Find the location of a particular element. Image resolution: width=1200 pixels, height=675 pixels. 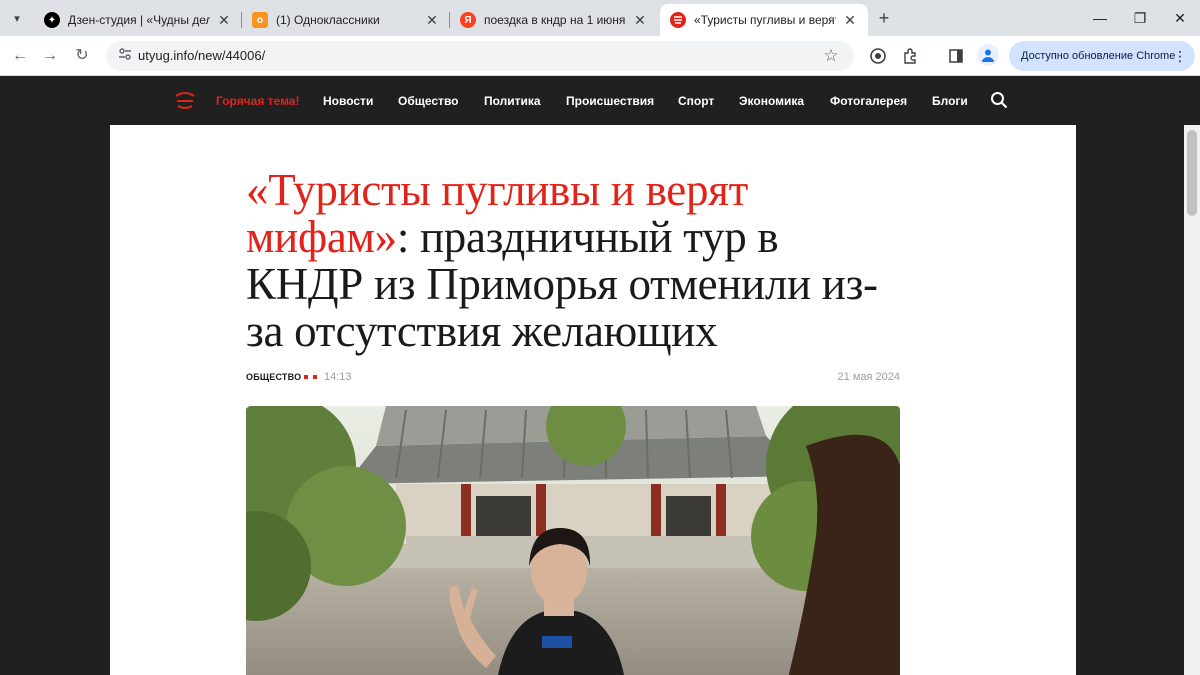

chrome-update-button: Доступно обновление Chrome ⋮ is located at coordinates (1102, 56).